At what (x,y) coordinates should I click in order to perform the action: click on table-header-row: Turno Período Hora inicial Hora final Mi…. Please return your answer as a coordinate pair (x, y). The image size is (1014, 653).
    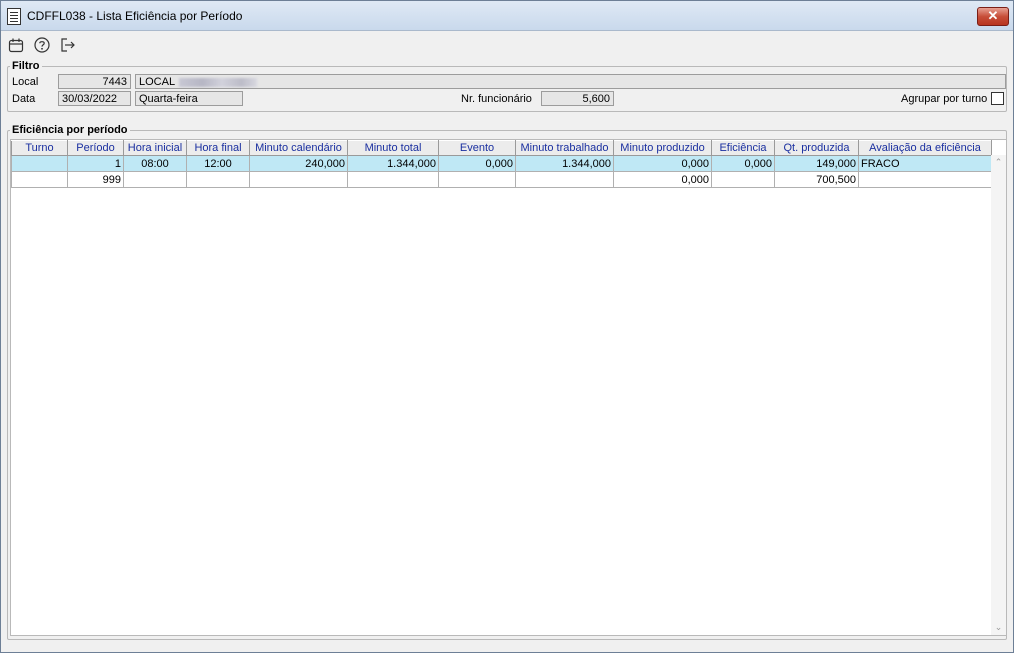
    Looking at the image, I should click on (501, 148).